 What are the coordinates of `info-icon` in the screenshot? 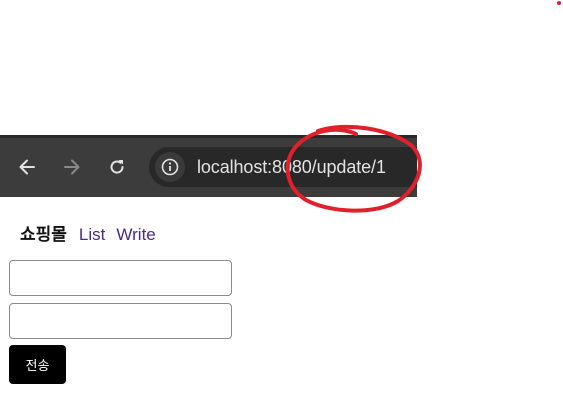 It's located at (170, 167).